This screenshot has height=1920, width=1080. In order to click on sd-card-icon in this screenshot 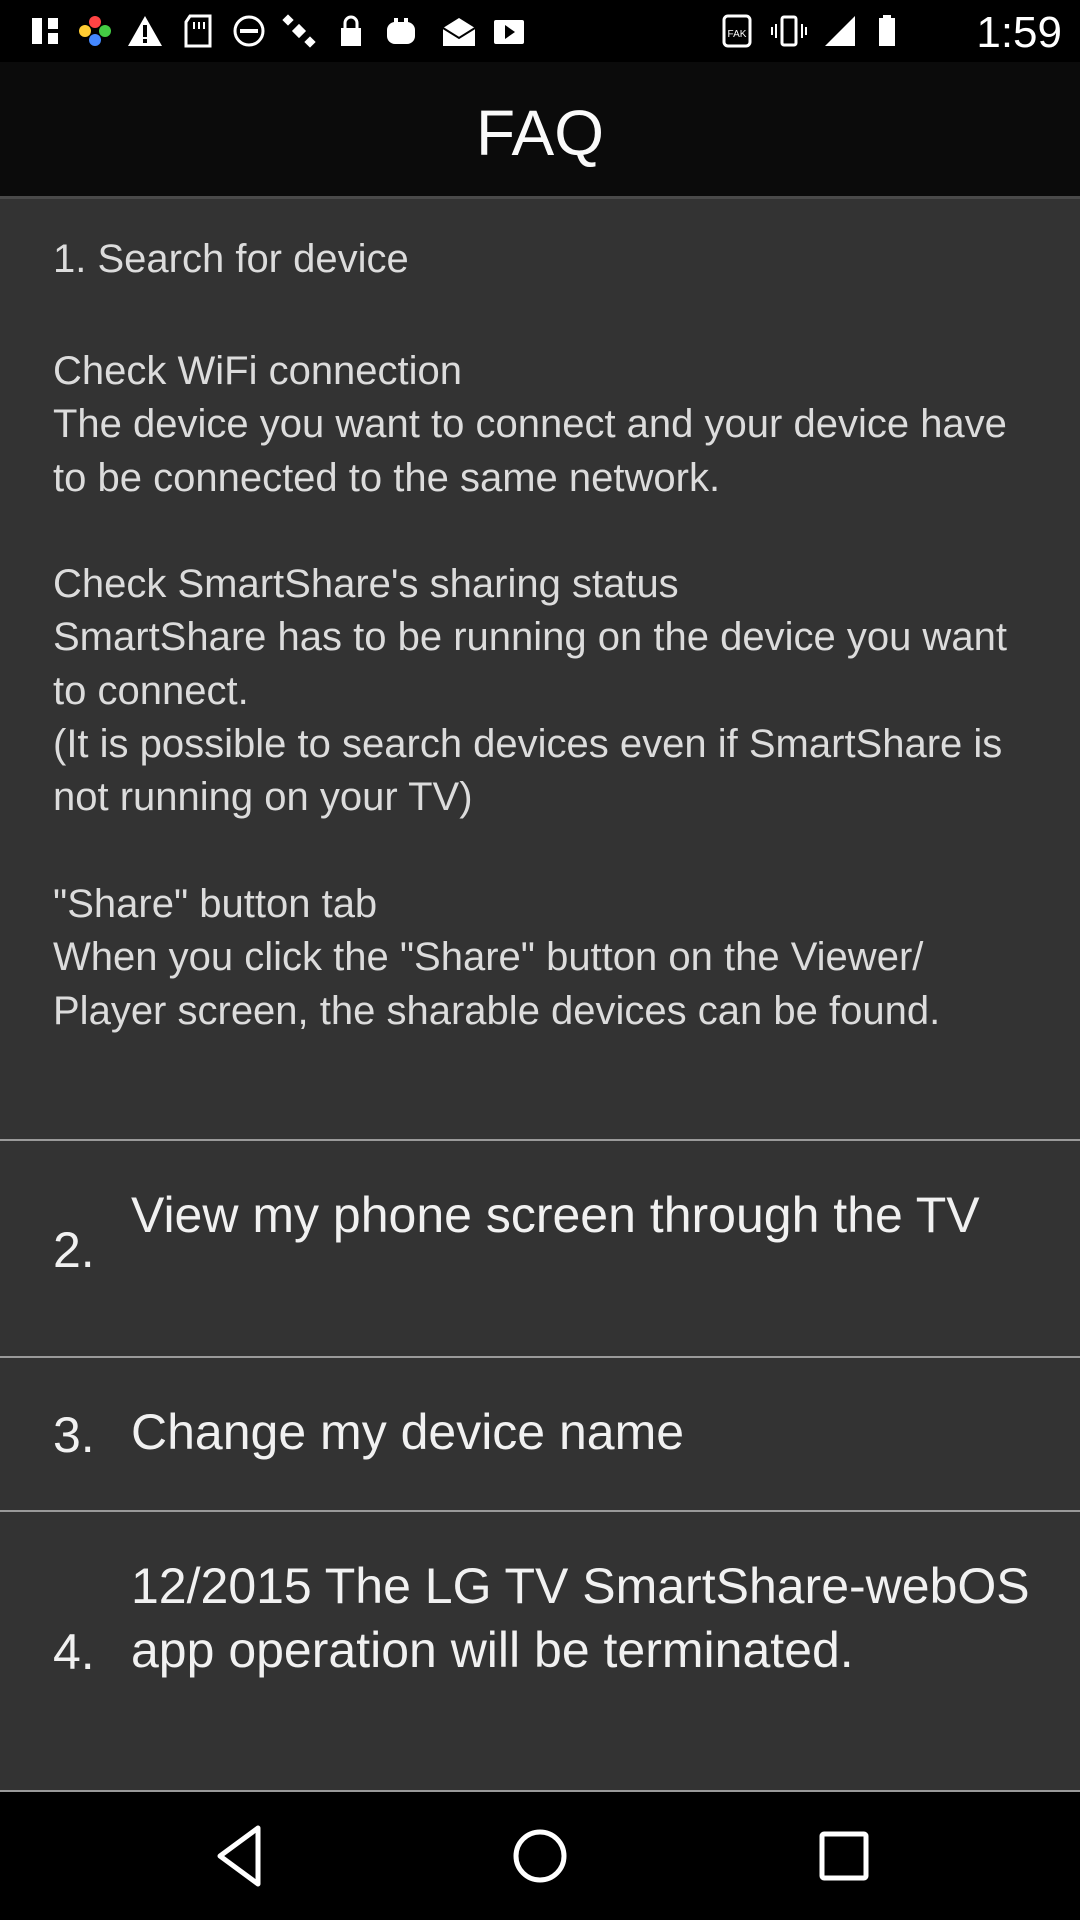, I will do `click(198, 31)`.